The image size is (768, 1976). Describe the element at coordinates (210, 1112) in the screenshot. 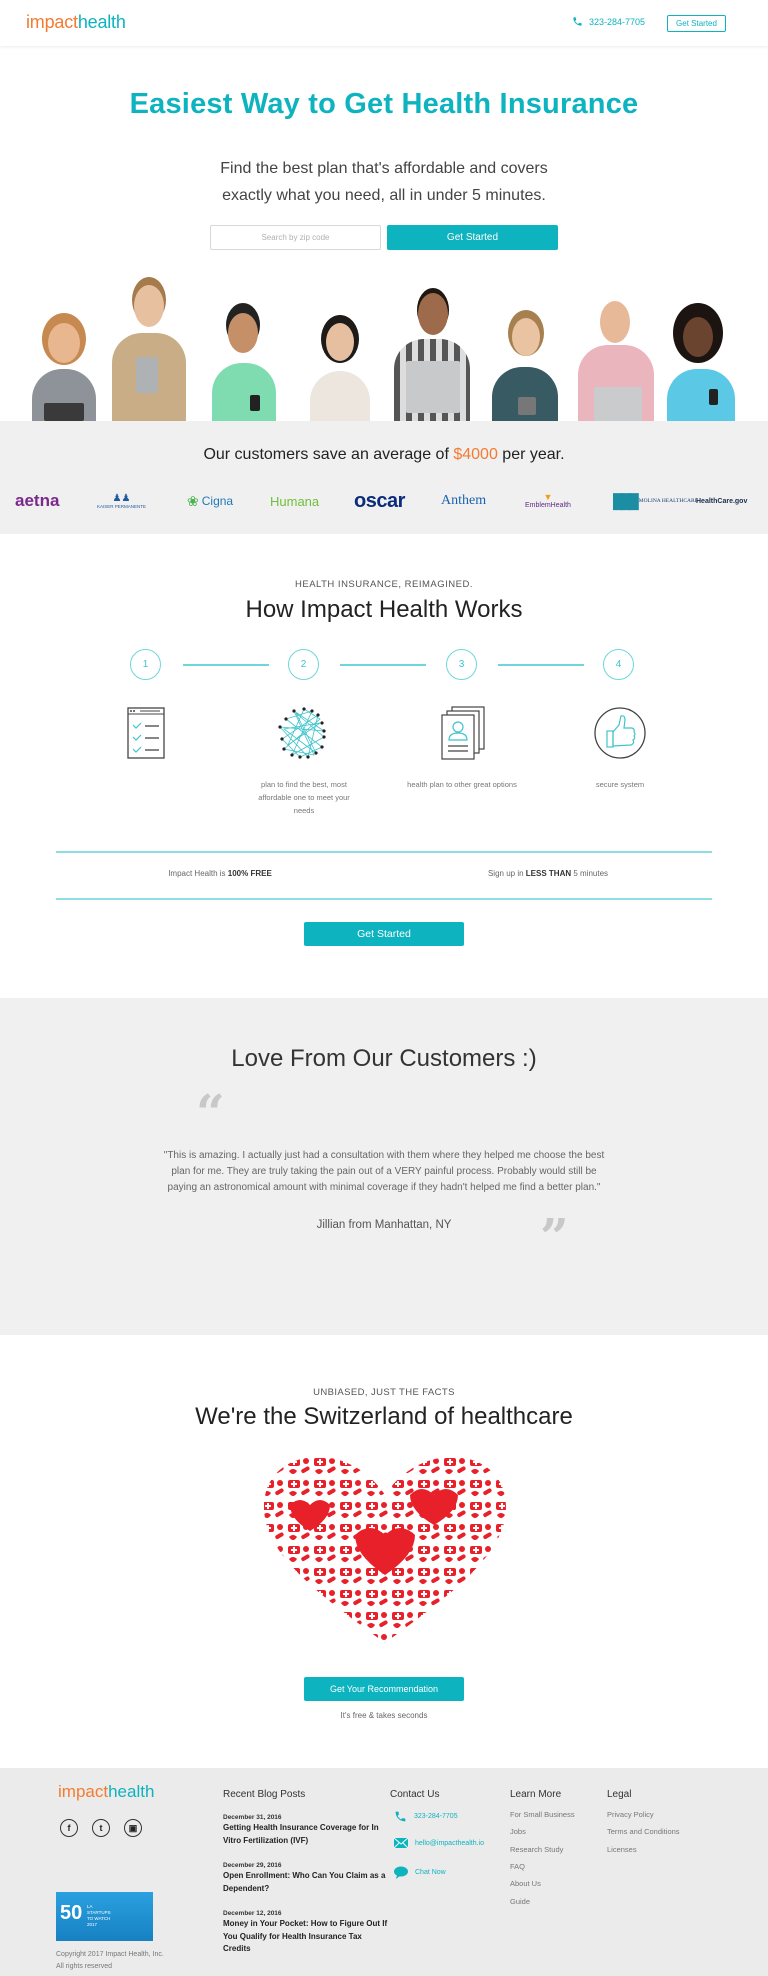

I see `open-quote-icon: “` at that location.